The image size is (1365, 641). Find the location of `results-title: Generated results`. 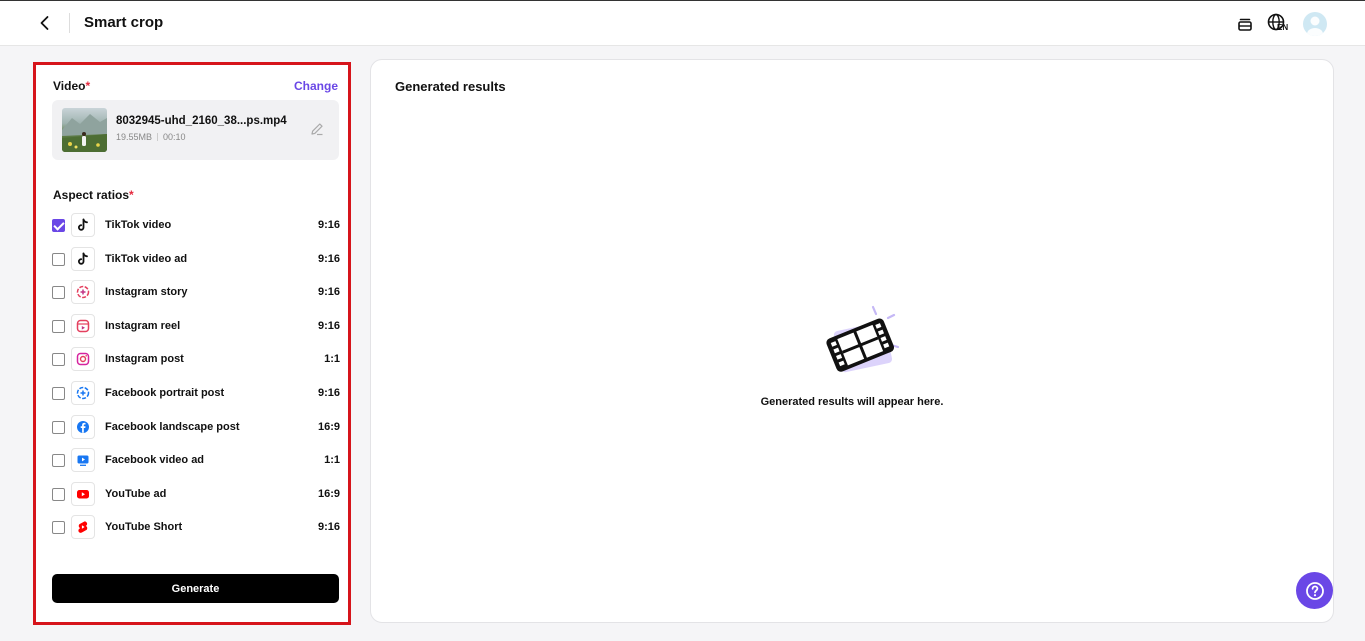

results-title: Generated results is located at coordinates (450, 86).